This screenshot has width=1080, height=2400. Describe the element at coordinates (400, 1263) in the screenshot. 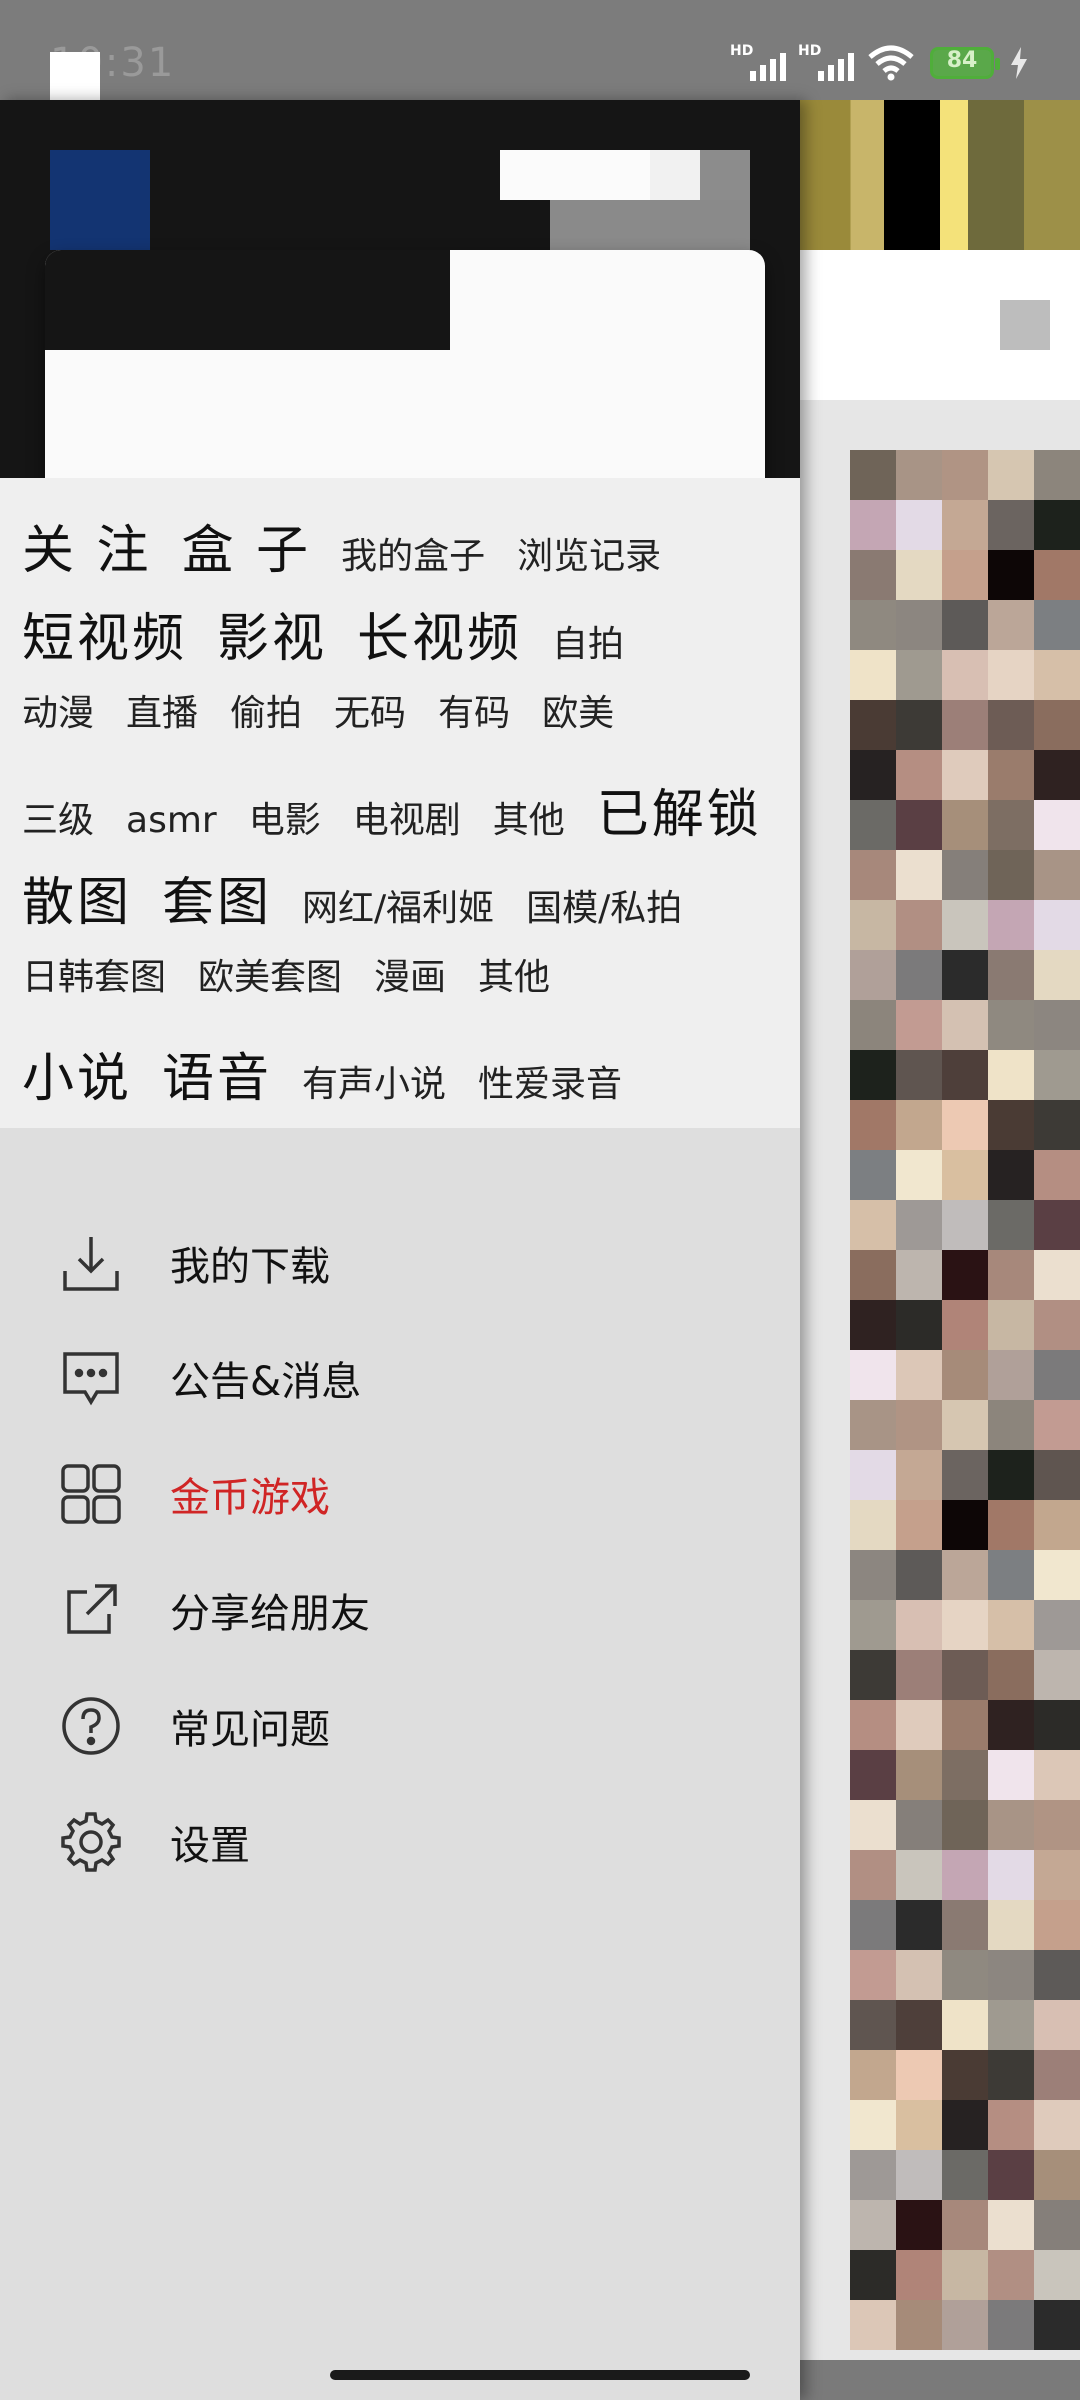

I see `menu-item-downloads: 我的下载` at that location.